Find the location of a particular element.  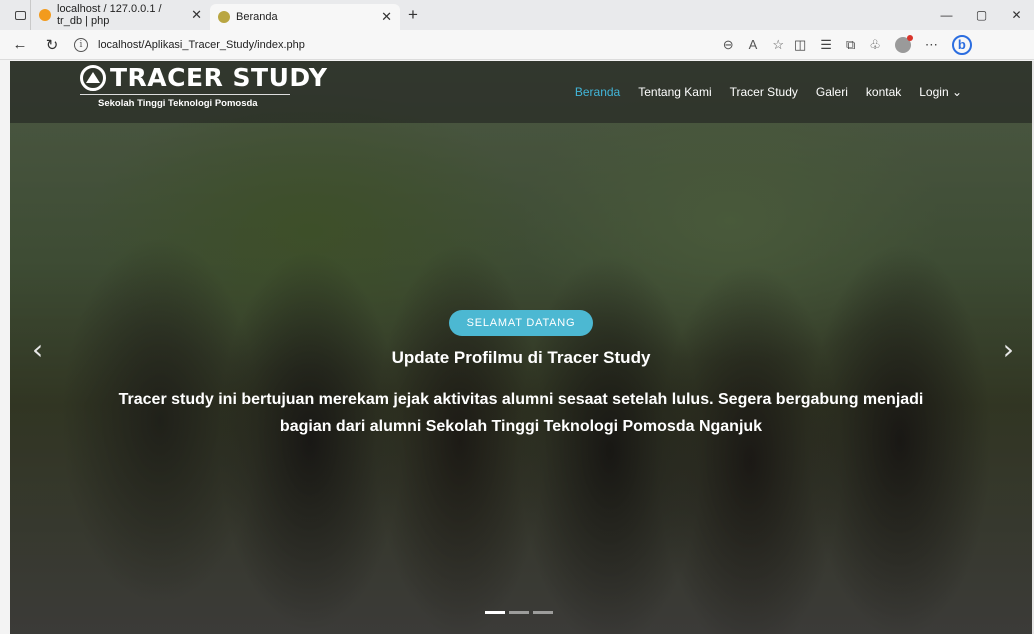

tab-actions-icon is located at coordinates (20, 15).